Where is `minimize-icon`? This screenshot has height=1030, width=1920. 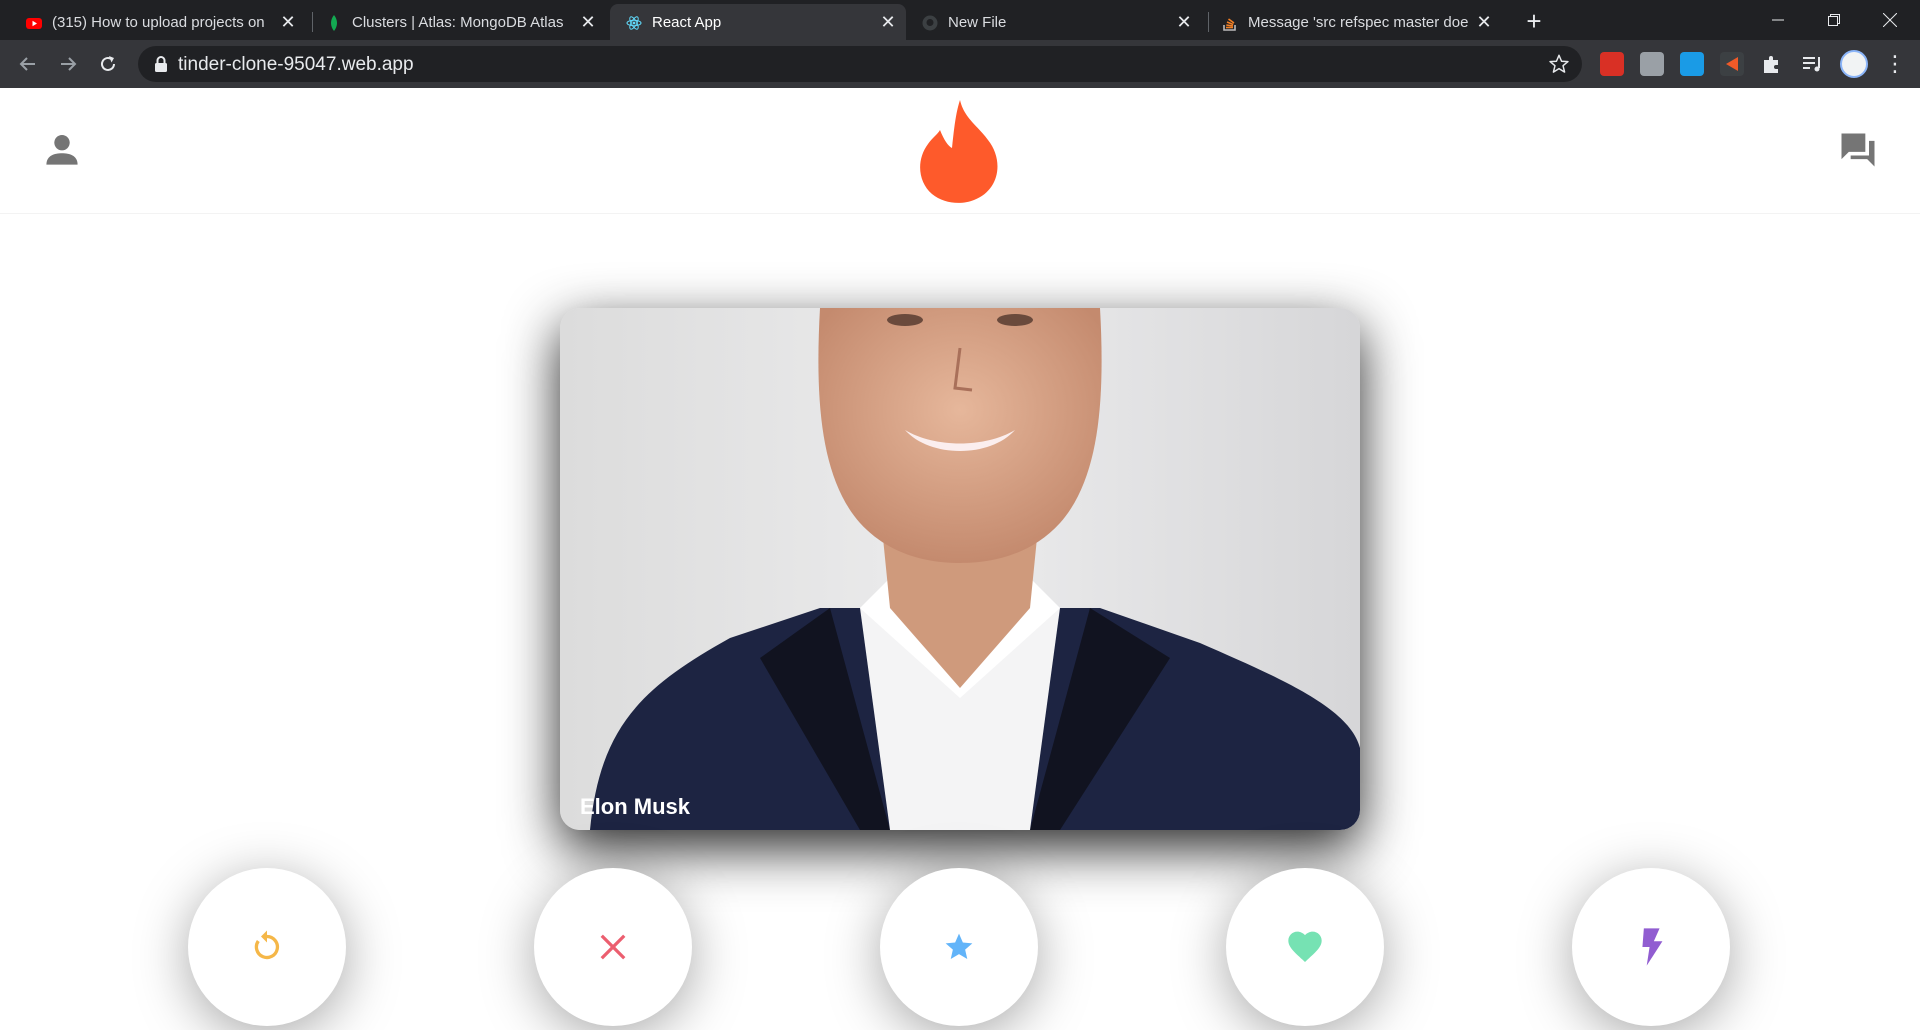
minimize-icon is located at coordinates (1778, 20).